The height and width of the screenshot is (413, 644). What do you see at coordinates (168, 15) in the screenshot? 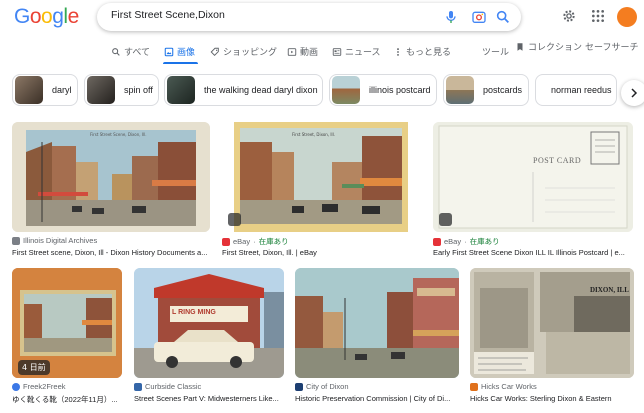
I see `search-input: First Street Scene,Dixon` at bounding box center [168, 15].